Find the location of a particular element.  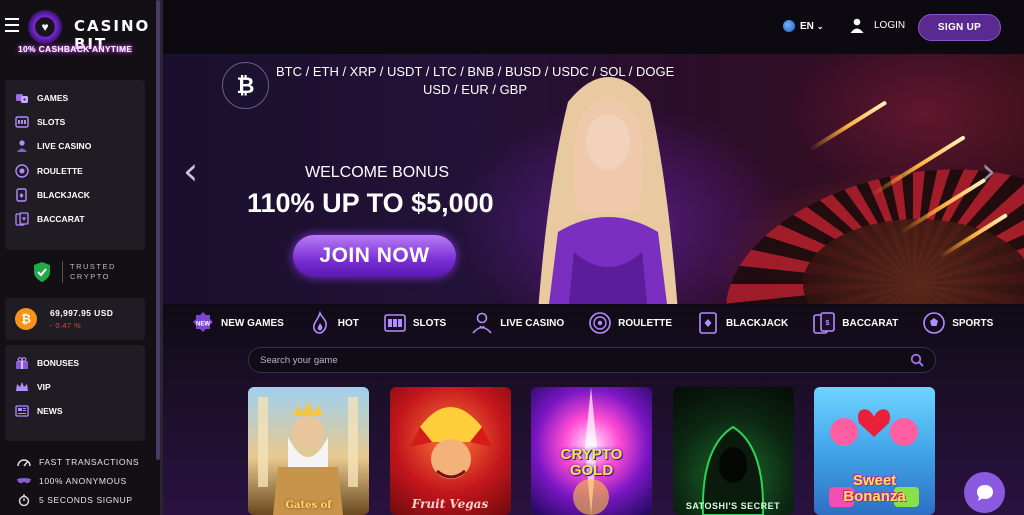

game-title: Gates of is located at coordinates (308, 505).